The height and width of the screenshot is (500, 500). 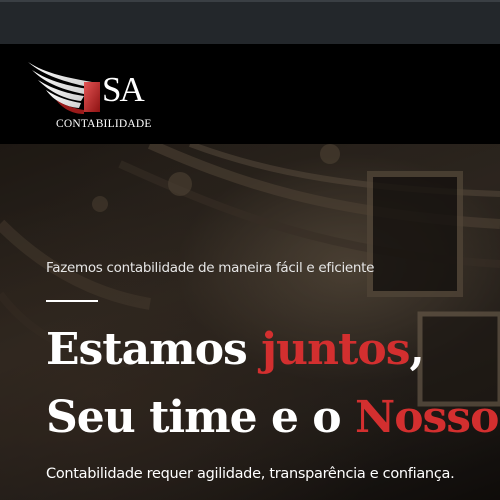 I want to click on hero-headline-line1: Estamos juntos,, so click(x=235, y=350).